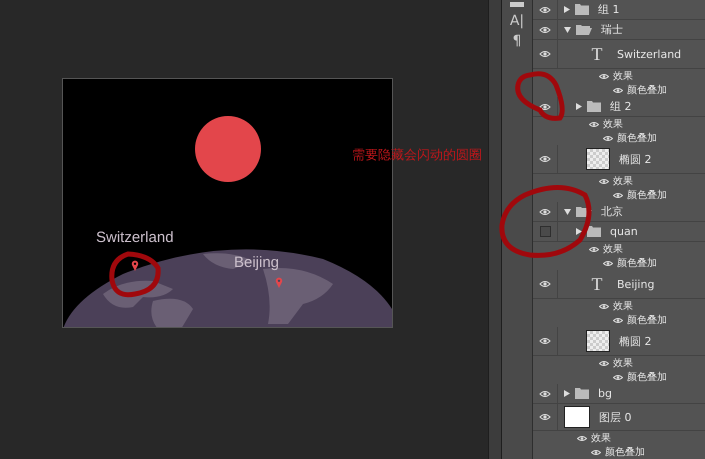 Image resolution: width=705 pixels, height=459 pixels. What do you see at coordinates (605, 393) in the screenshot?
I see `layer-name: bg` at bounding box center [605, 393].